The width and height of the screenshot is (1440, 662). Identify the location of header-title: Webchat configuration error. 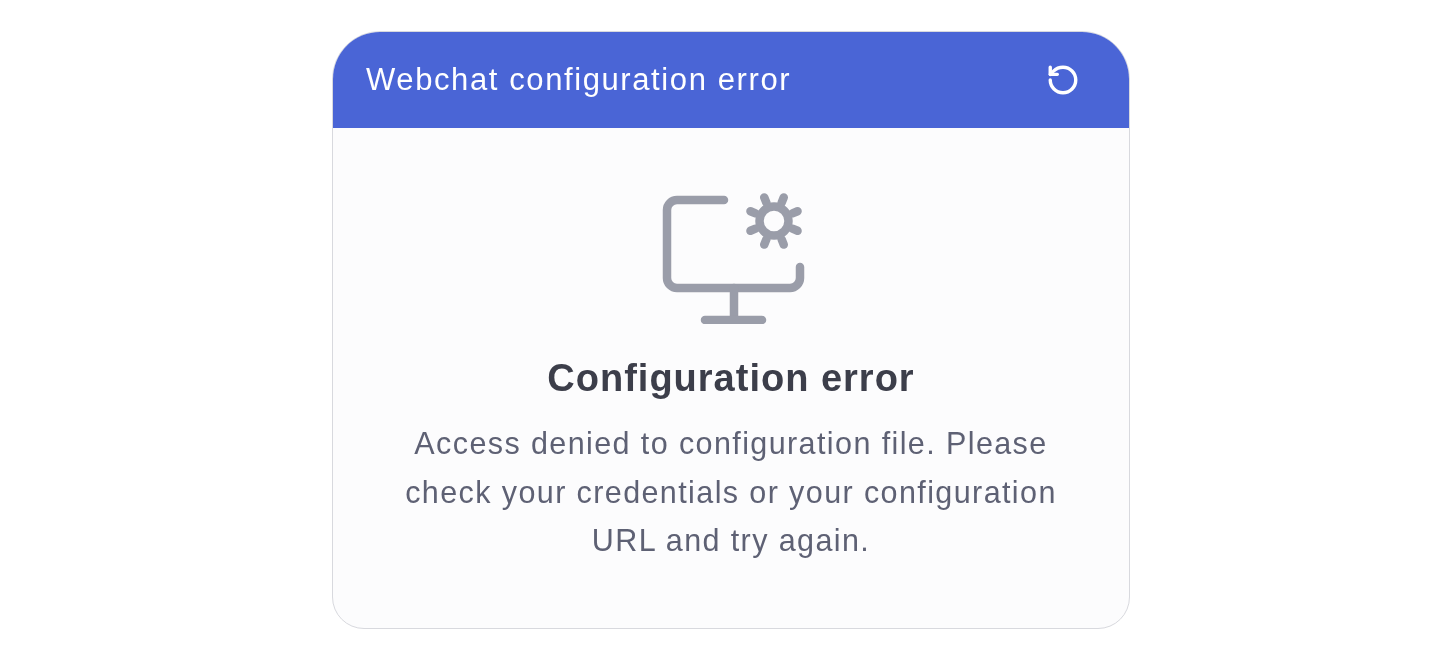
(579, 80).